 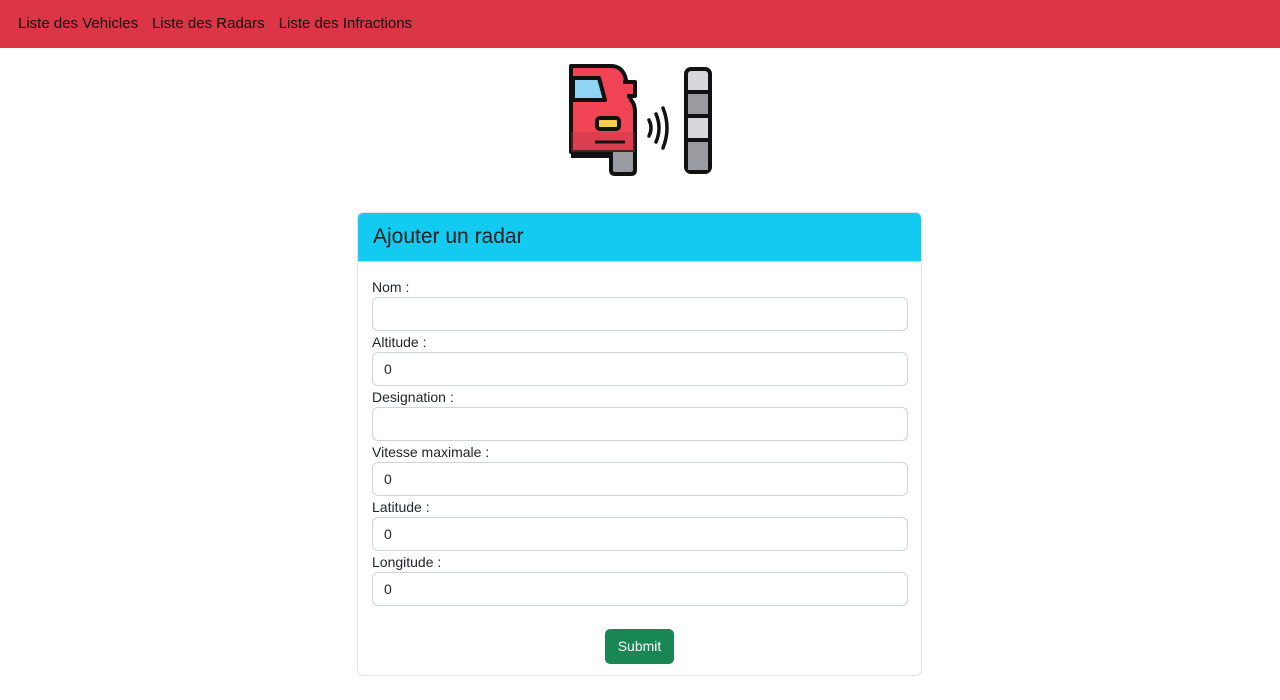 I want to click on nav-link-vehicles: Liste des Vehicles, so click(x=78, y=24).